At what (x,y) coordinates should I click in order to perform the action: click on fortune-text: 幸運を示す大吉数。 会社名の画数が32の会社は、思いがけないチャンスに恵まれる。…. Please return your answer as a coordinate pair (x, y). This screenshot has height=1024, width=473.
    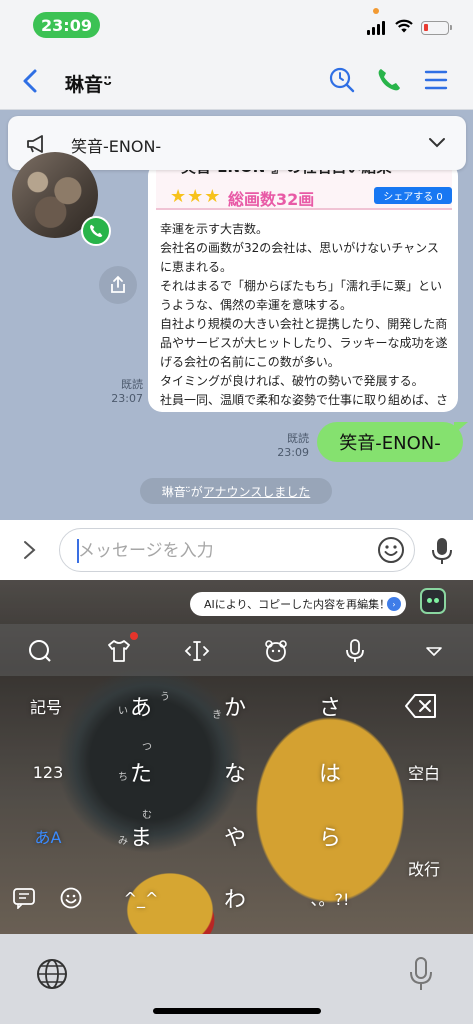
    Looking at the image, I should click on (305, 316).